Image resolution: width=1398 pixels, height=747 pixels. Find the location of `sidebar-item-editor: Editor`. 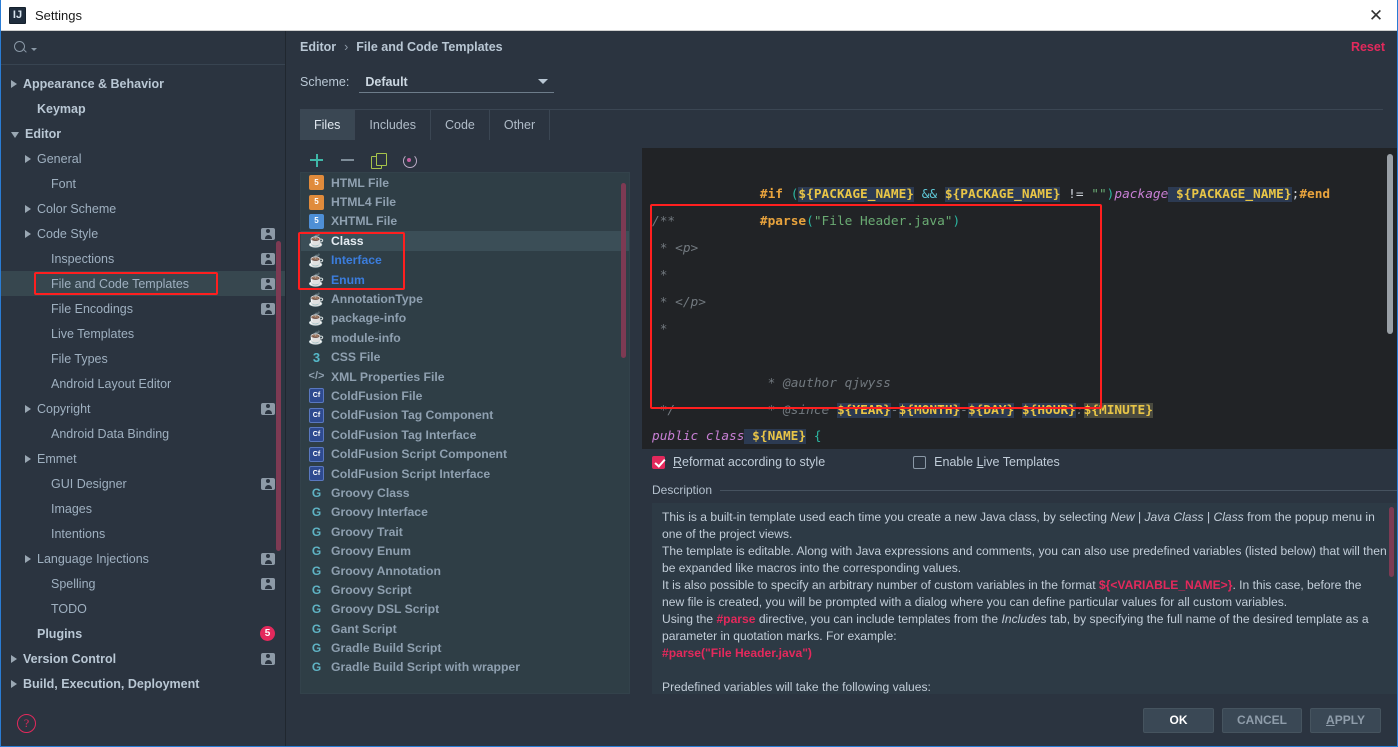

sidebar-item-editor: Editor is located at coordinates (143, 133).